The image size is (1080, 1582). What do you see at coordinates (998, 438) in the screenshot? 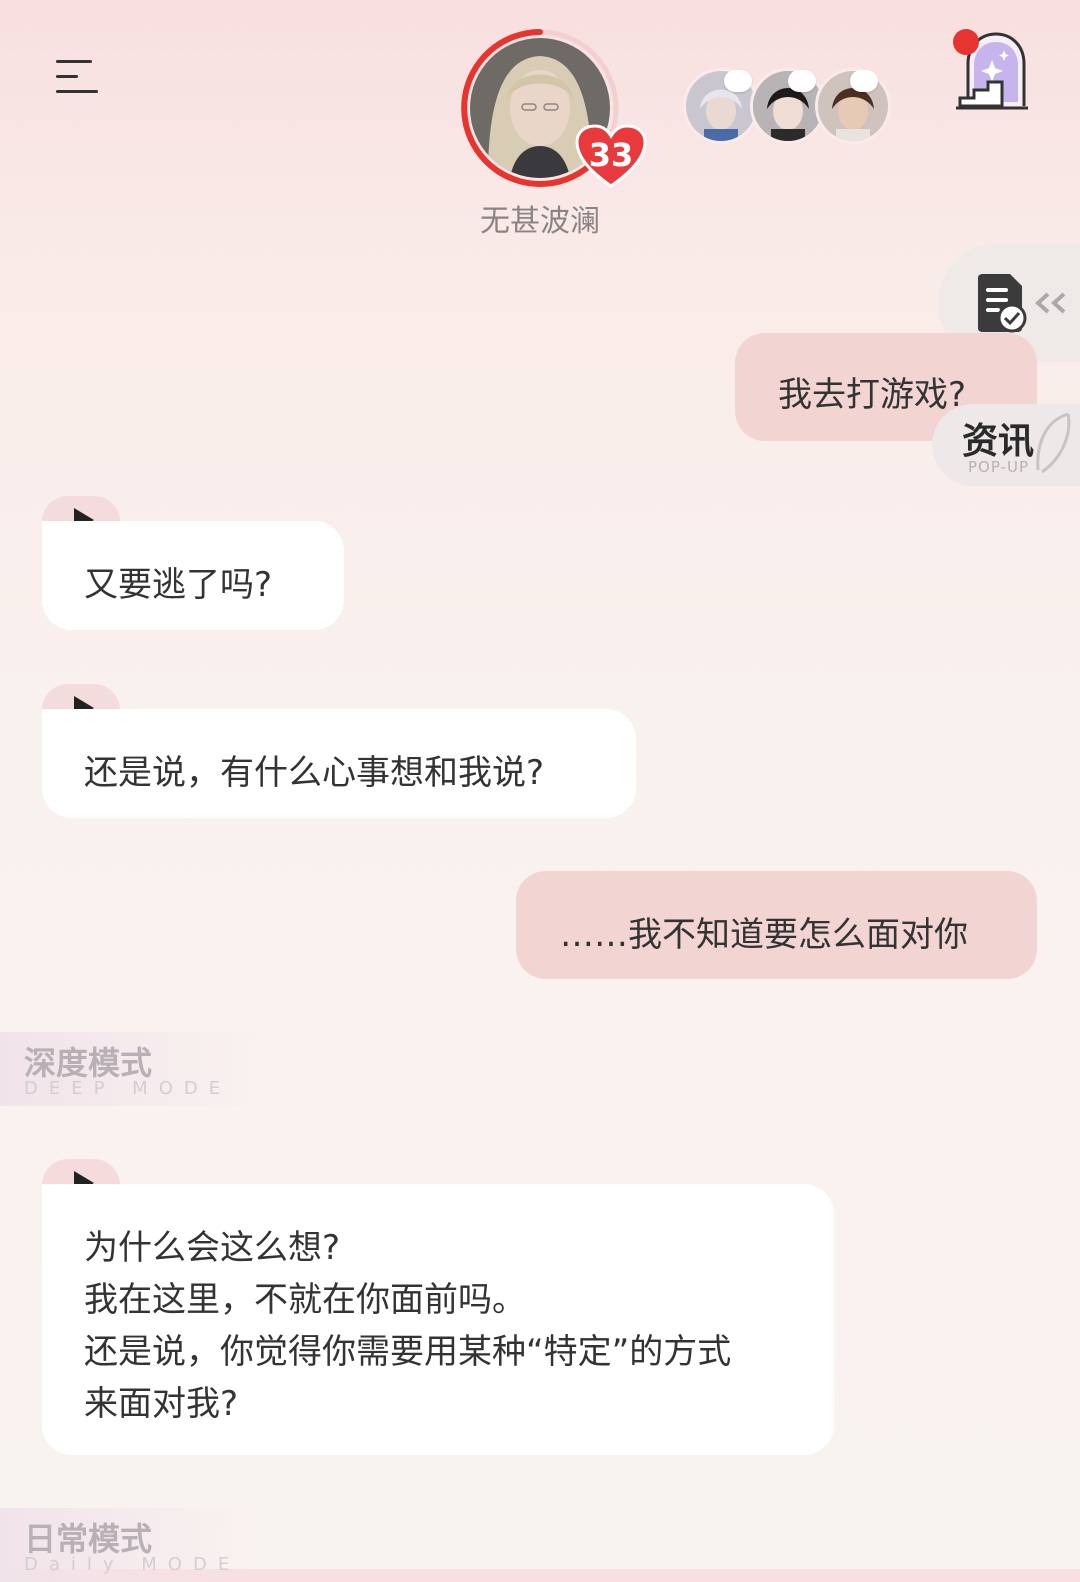
I see `popup-title: 资讯` at bounding box center [998, 438].